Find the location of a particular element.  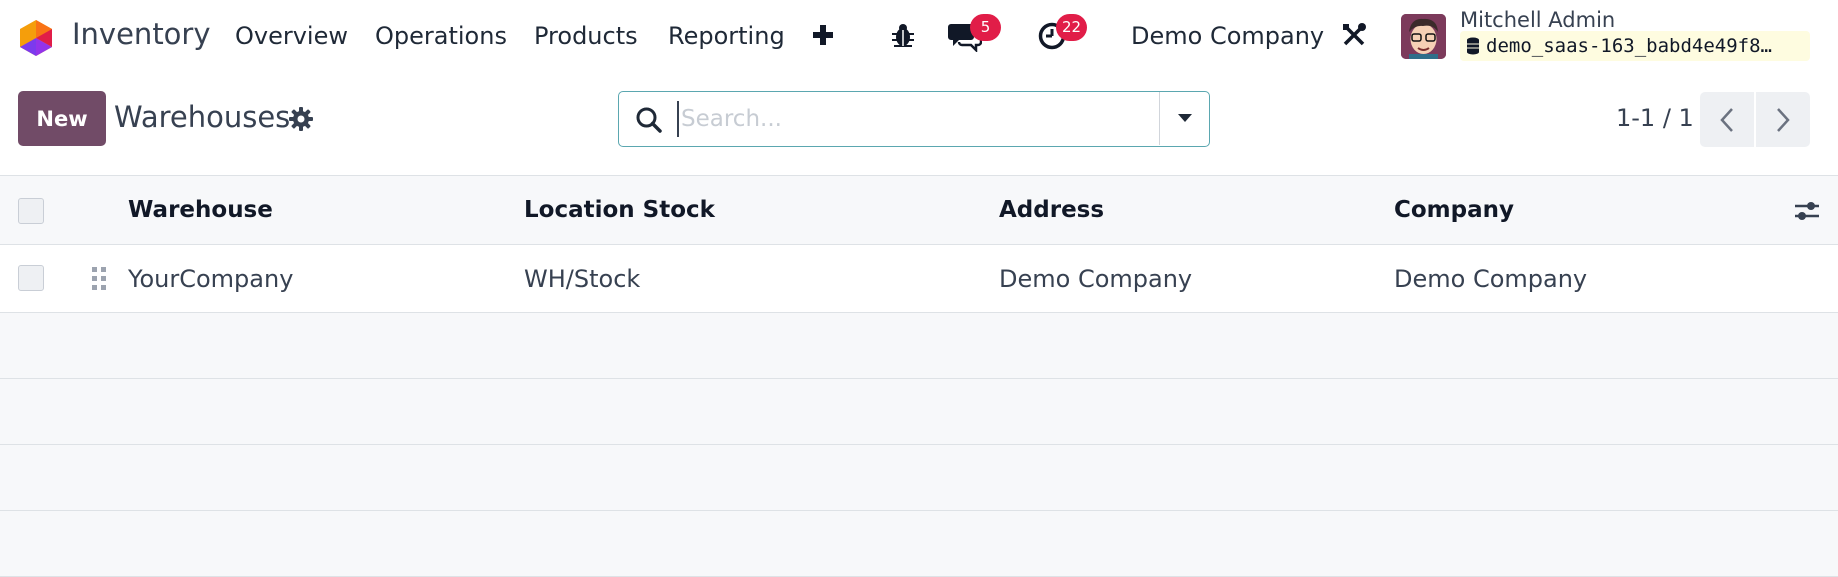

menu-overview: Overview is located at coordinates (291, 36).